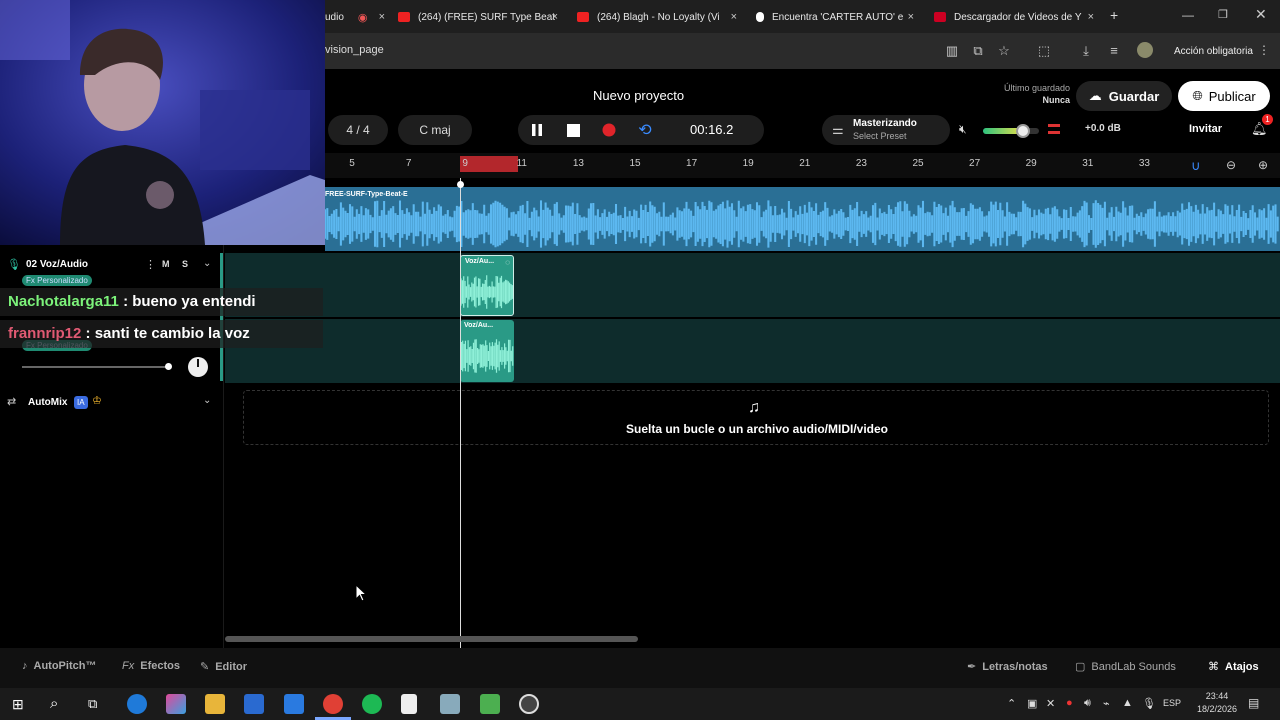  Describe the element at coordinates (1213, 52) in the screenshot. I see `action-required-button: Acción obligatoria` at that location.